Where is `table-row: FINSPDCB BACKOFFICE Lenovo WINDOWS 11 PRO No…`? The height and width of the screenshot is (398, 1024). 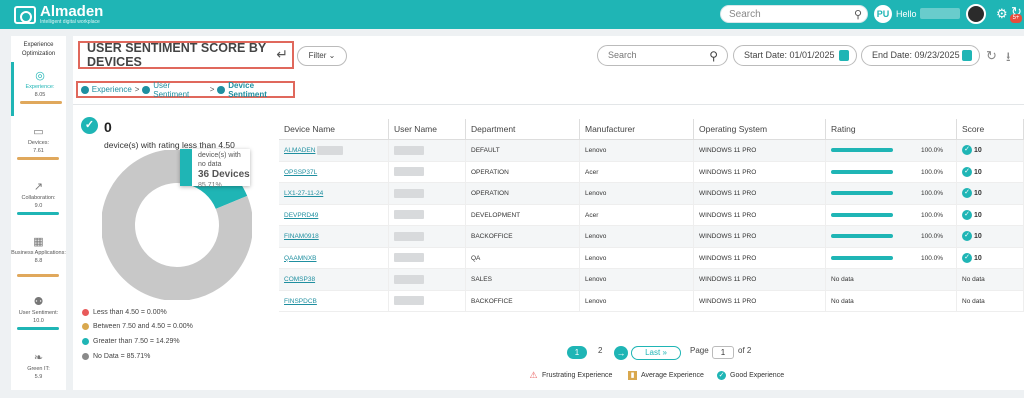 table-row: FINSPDCB BACKOFFICE Lenovo WINDOWS 11 PRO No… is located at coordinates (651, 301).